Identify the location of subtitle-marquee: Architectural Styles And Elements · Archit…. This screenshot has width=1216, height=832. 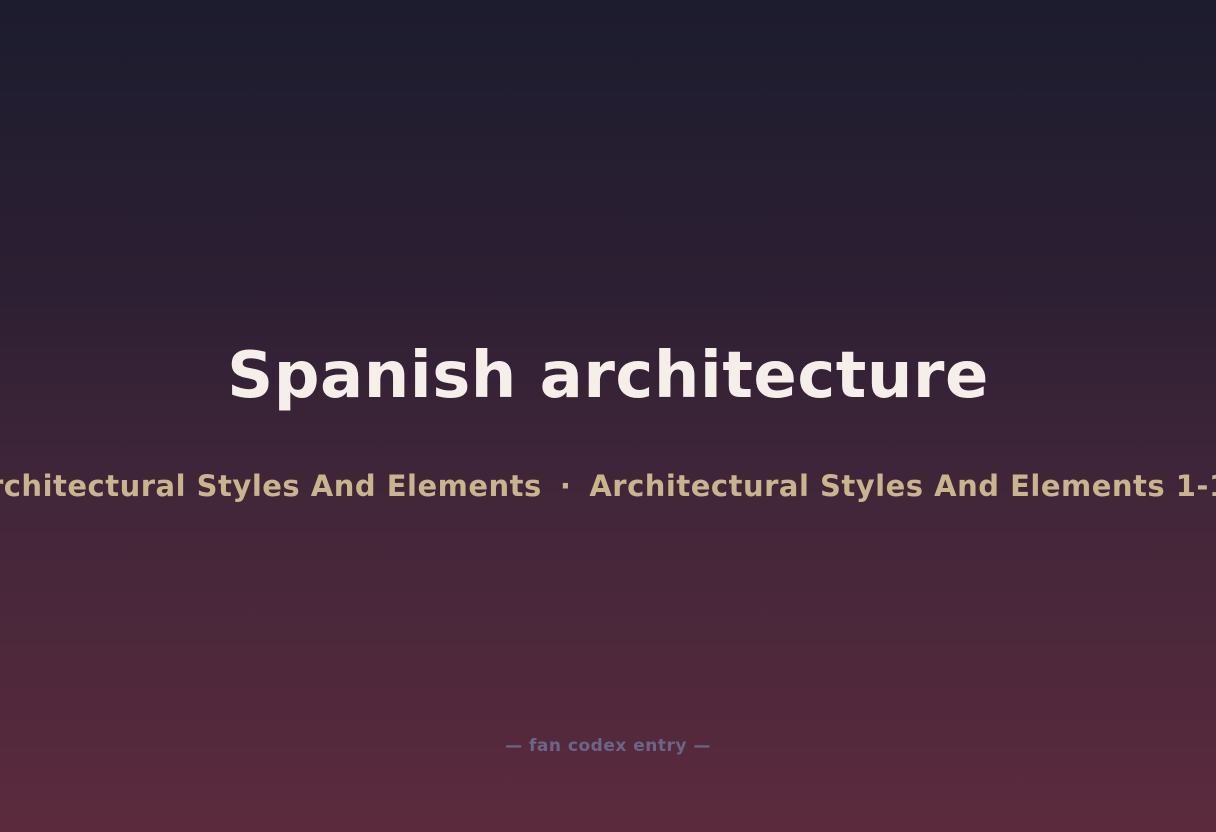
(608, 486).